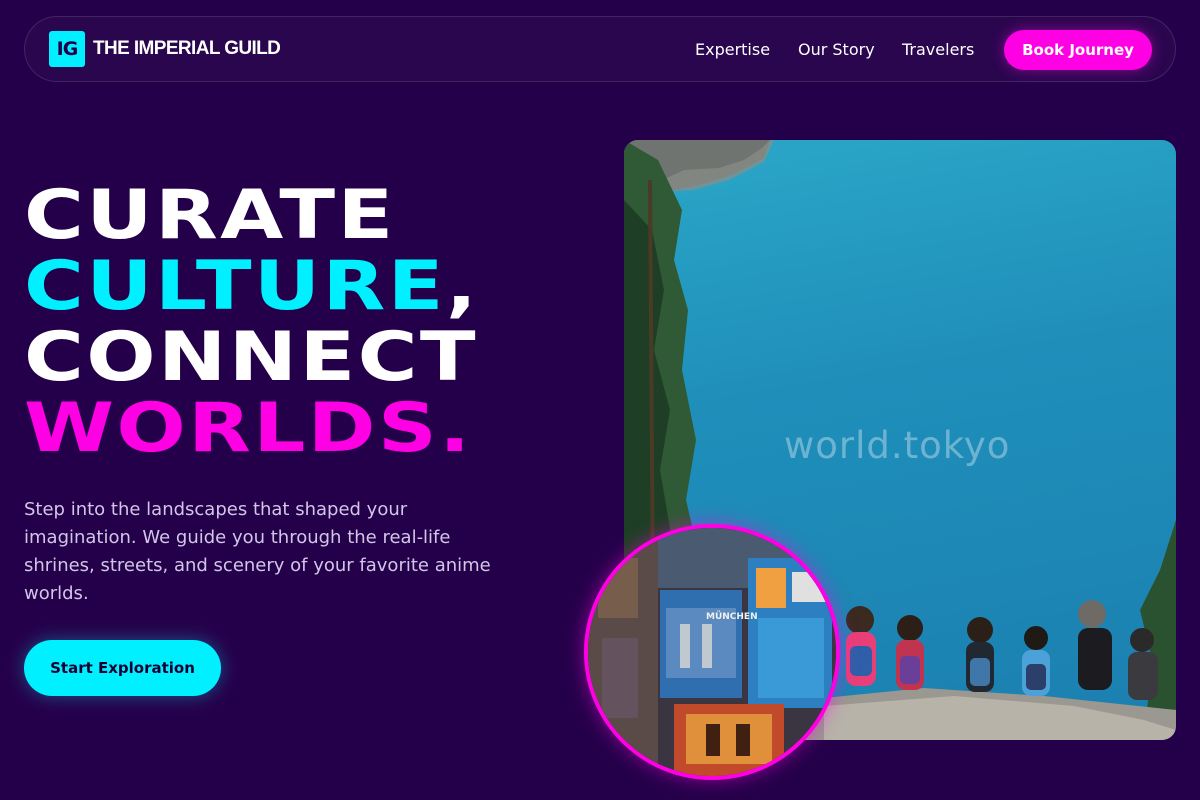 The image size is (1200, 800). What do you see at coordinates (122, 668) in the screenshot?
I see `start-exploration-button: Start Exploration` at bounding box center [122, 668].